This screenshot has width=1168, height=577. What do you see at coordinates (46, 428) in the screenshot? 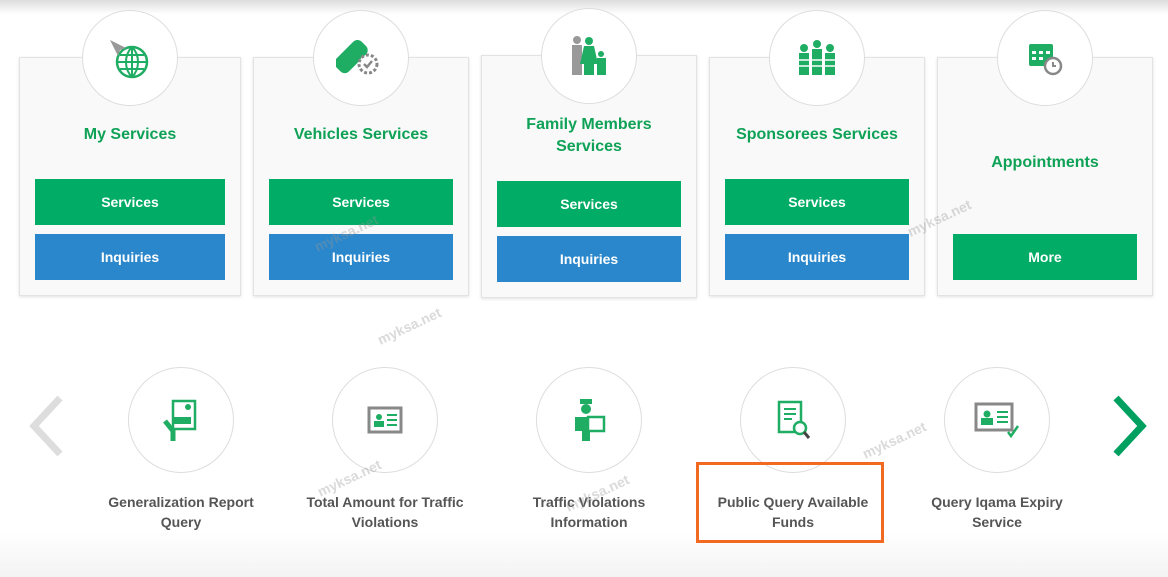
I see `chevron-left-icon` at bounding box center [46, 428].